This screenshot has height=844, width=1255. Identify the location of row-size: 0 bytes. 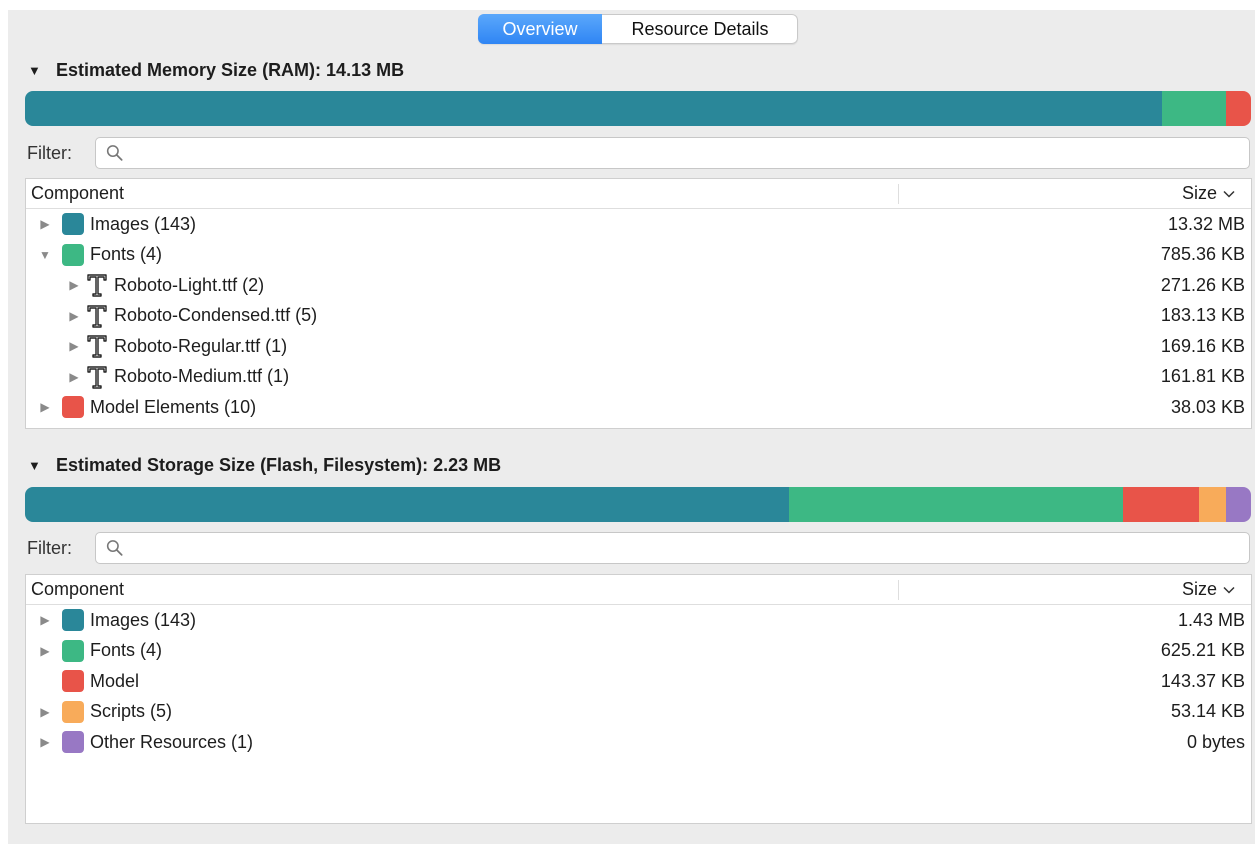
(1215, 741).